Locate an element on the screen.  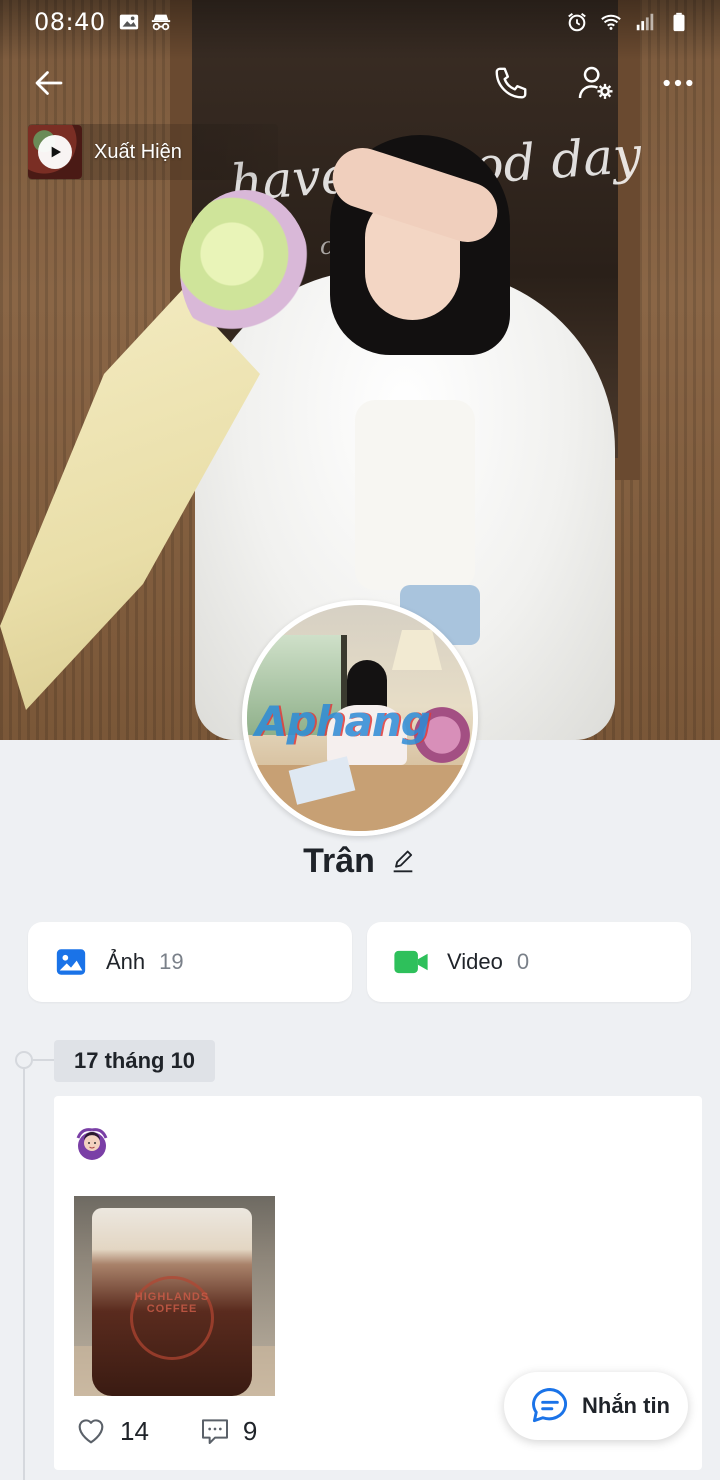
back-arrow-icon is located at coordinates (49, 83).